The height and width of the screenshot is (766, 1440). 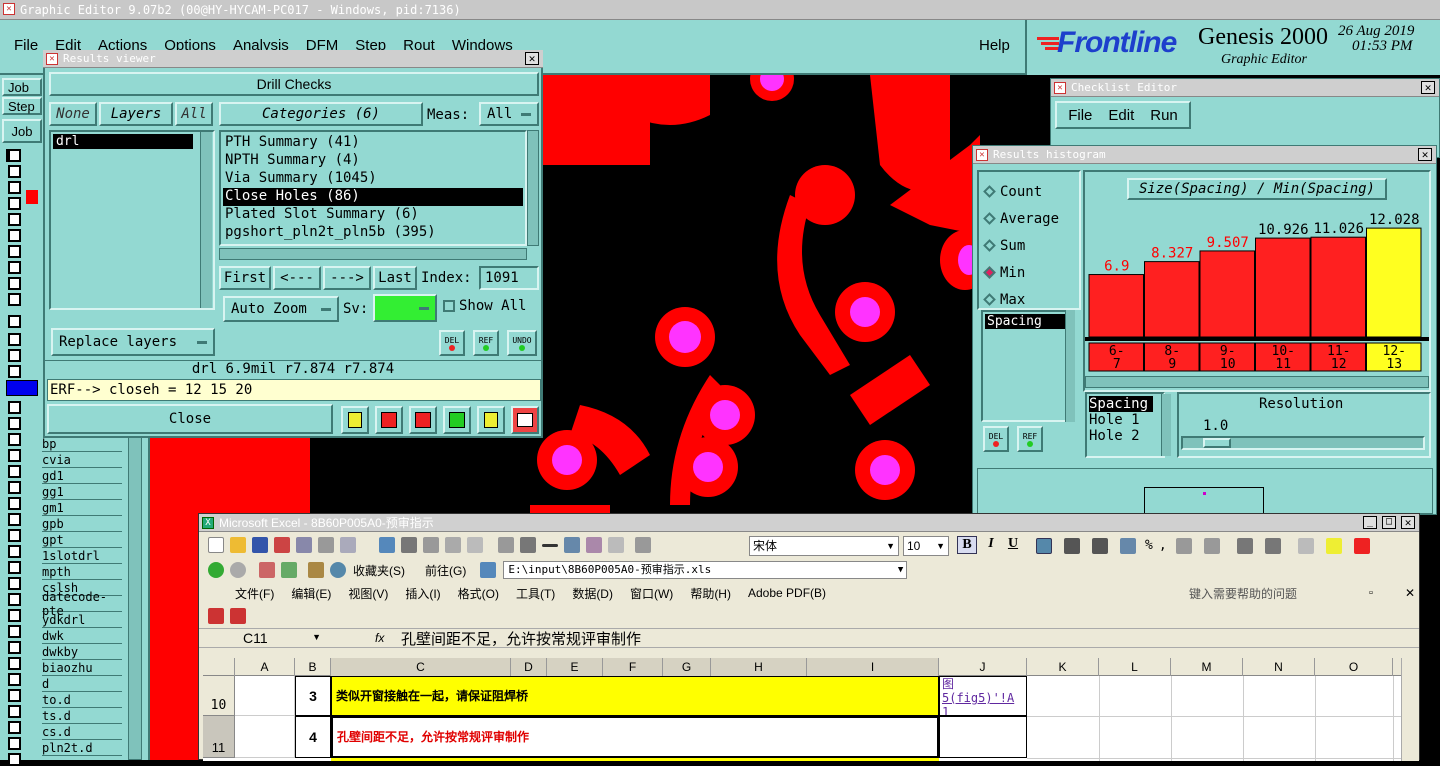 I want to click on category-item: Via Summary (1045), so click(x=373, y=179).